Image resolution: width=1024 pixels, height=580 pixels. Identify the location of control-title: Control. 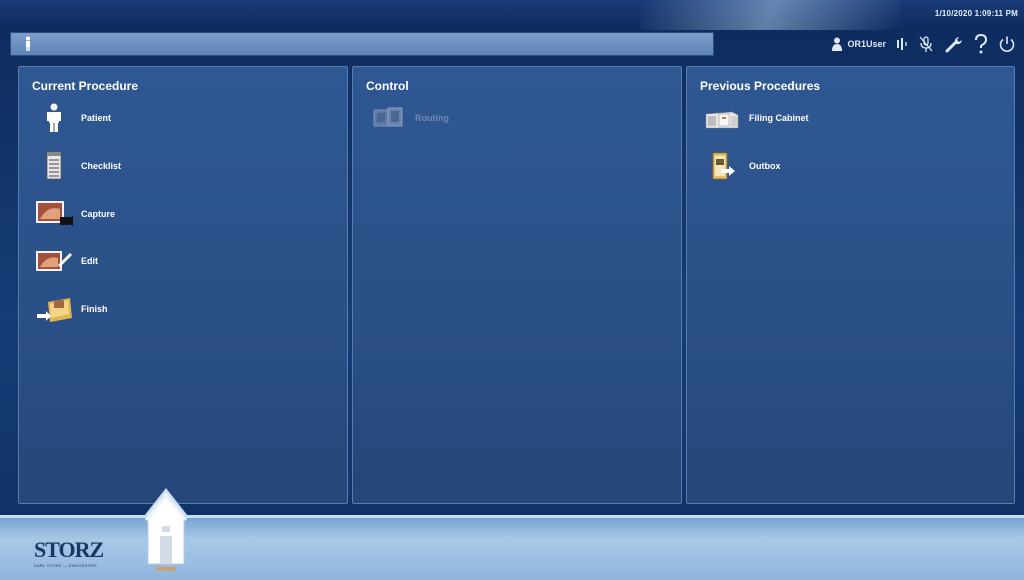
(387, 86).